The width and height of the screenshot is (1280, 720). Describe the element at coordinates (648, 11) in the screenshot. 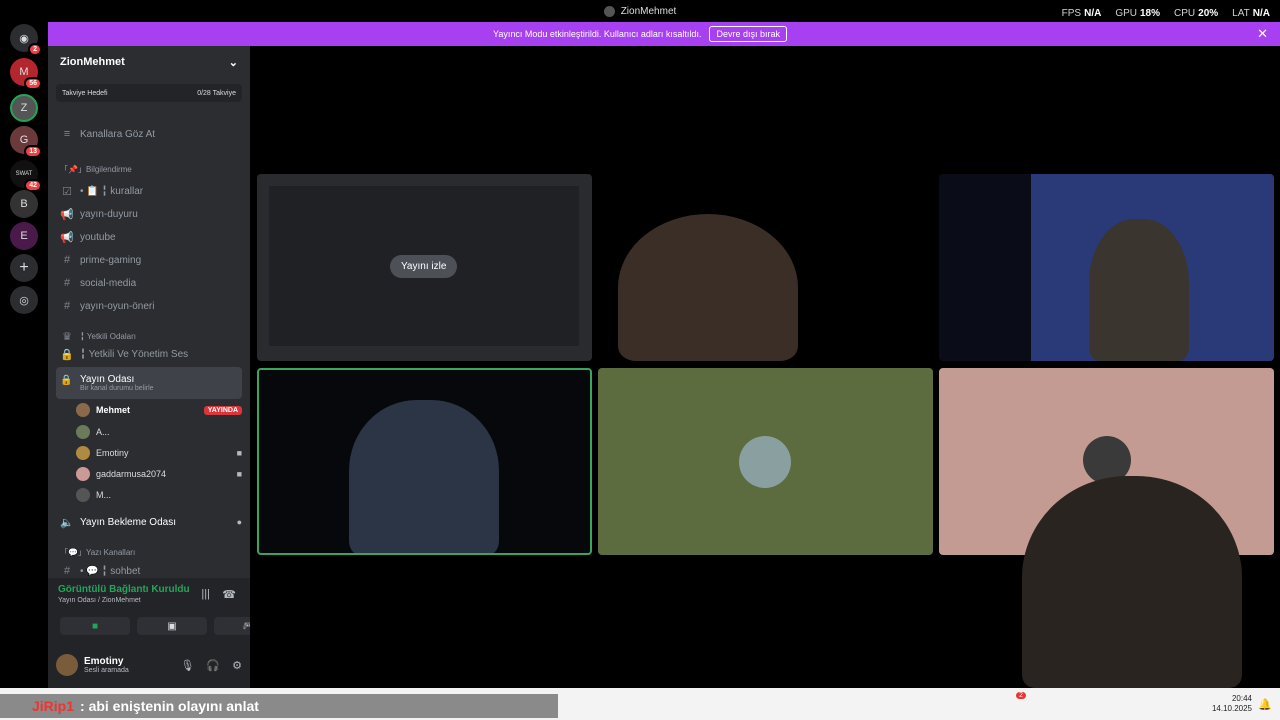

I see `window-title: ZionMehmet` at that location.